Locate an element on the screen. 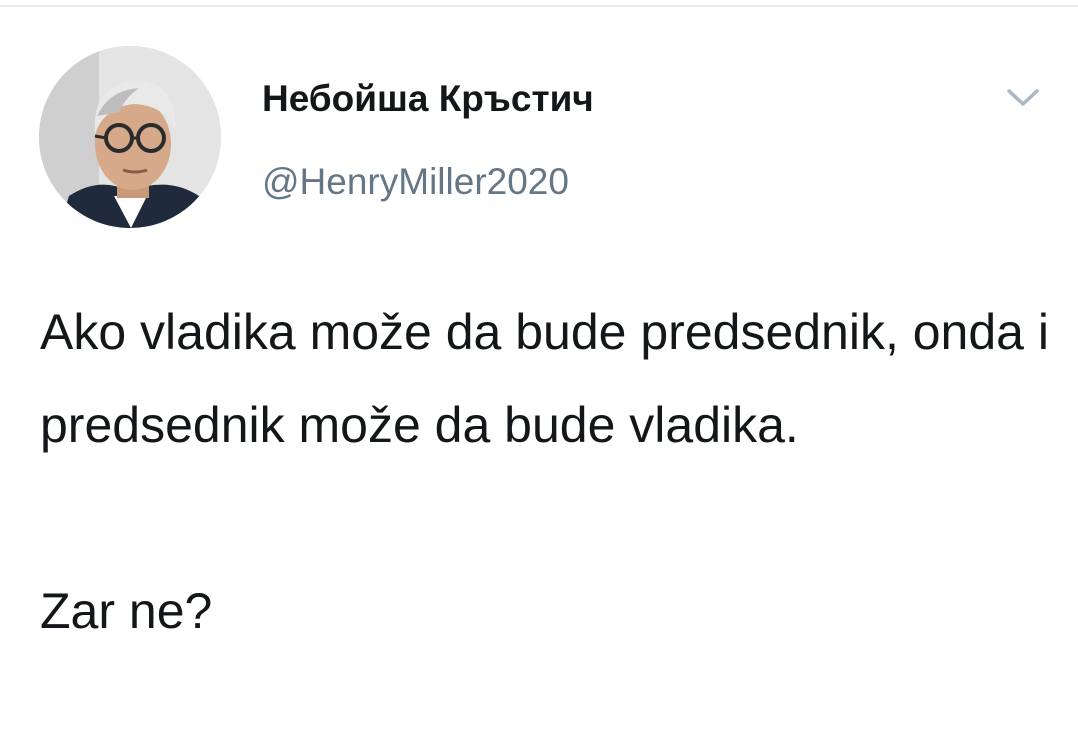 The width and height of the screenshot is (1078, 747). avatar is located at coordinates (130, 137).